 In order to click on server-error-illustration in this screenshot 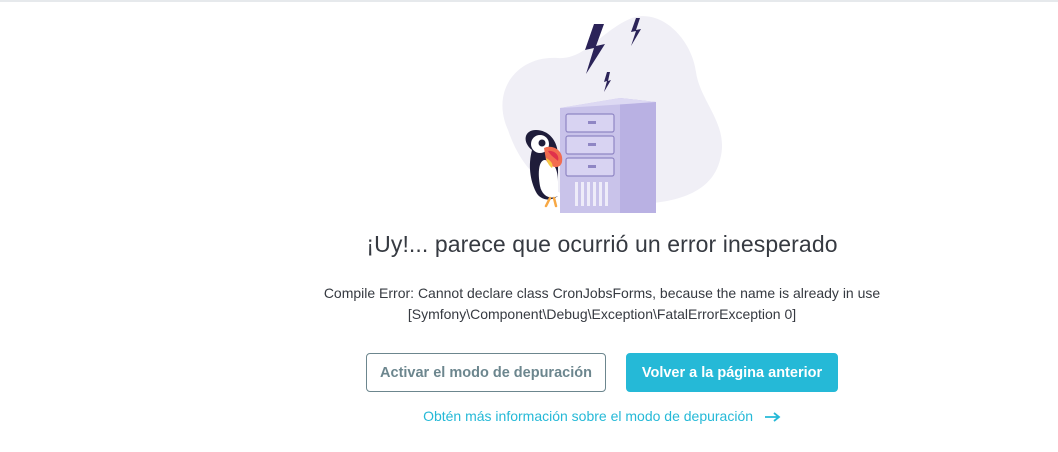, I will do `click(612, 114)`.